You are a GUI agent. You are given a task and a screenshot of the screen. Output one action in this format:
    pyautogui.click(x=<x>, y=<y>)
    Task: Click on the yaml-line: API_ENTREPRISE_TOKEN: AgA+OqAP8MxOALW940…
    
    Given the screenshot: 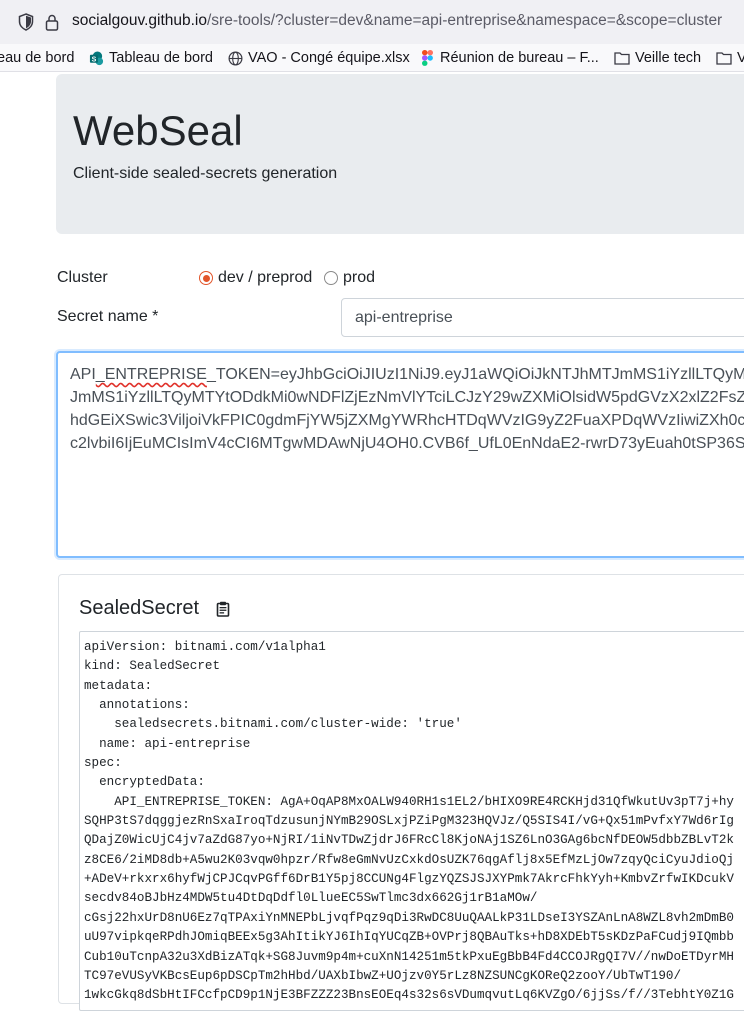 What is the action you would take?
    pyautogui.click(x=409, y=801)
    